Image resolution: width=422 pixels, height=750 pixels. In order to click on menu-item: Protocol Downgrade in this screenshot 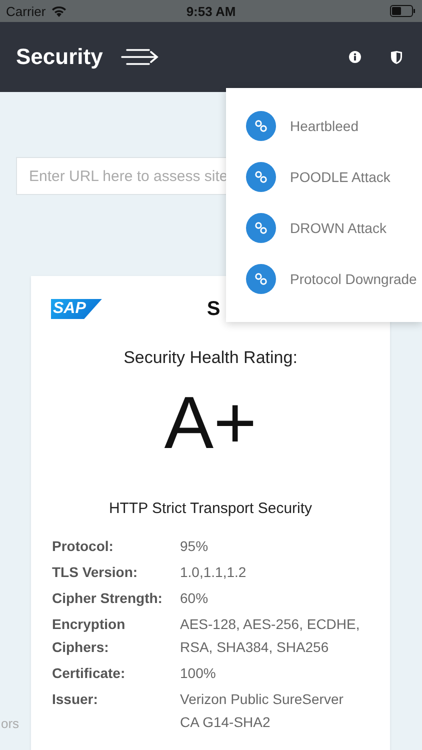, I will do `click(334, 278)`.